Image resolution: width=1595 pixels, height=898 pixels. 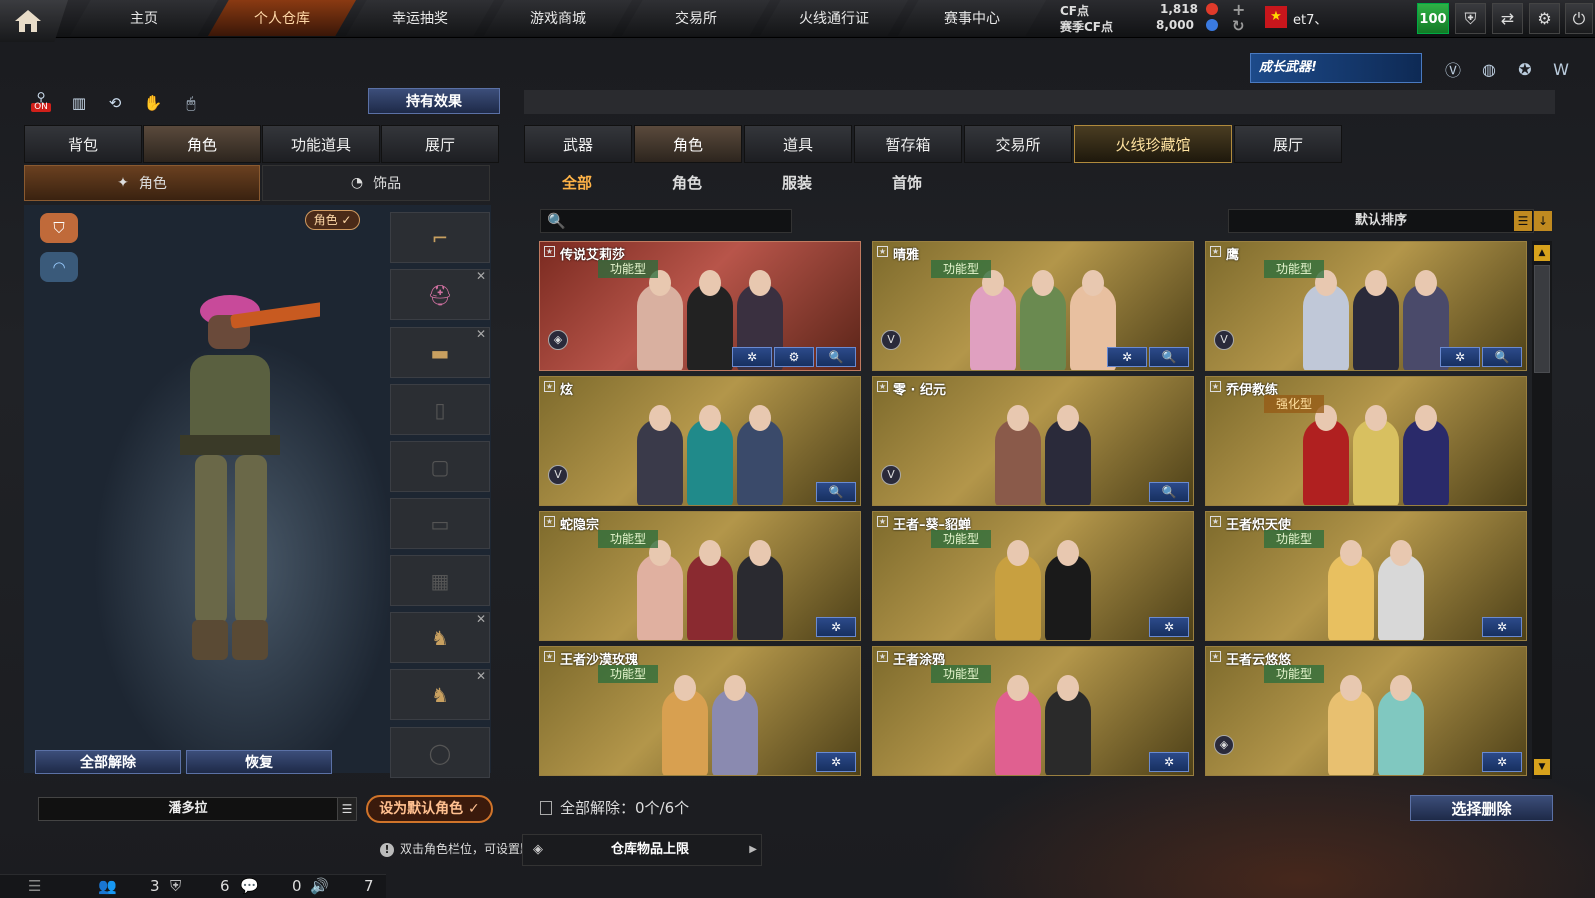 I want to click on filter-tab-0: 全部, so click(x=577, y=182).